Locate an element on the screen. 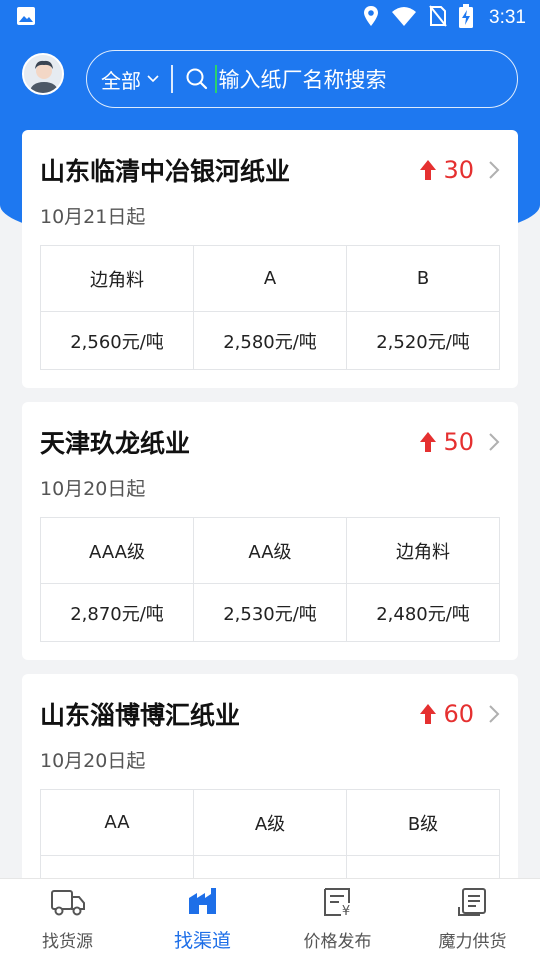 Image resolution: width=540 pixels, height=960 pixels. grade-cell: AA is located at coordinates (117, 822).